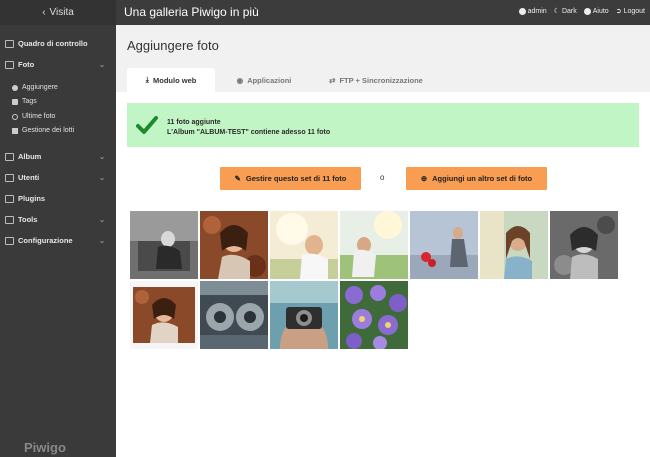 The height and width of the screenshot is (457, 650). What do you see at coordinates (32, 198) in the screenshot?
I see `sidebar-item-label: Plugins` at bounding box center [32, 198].